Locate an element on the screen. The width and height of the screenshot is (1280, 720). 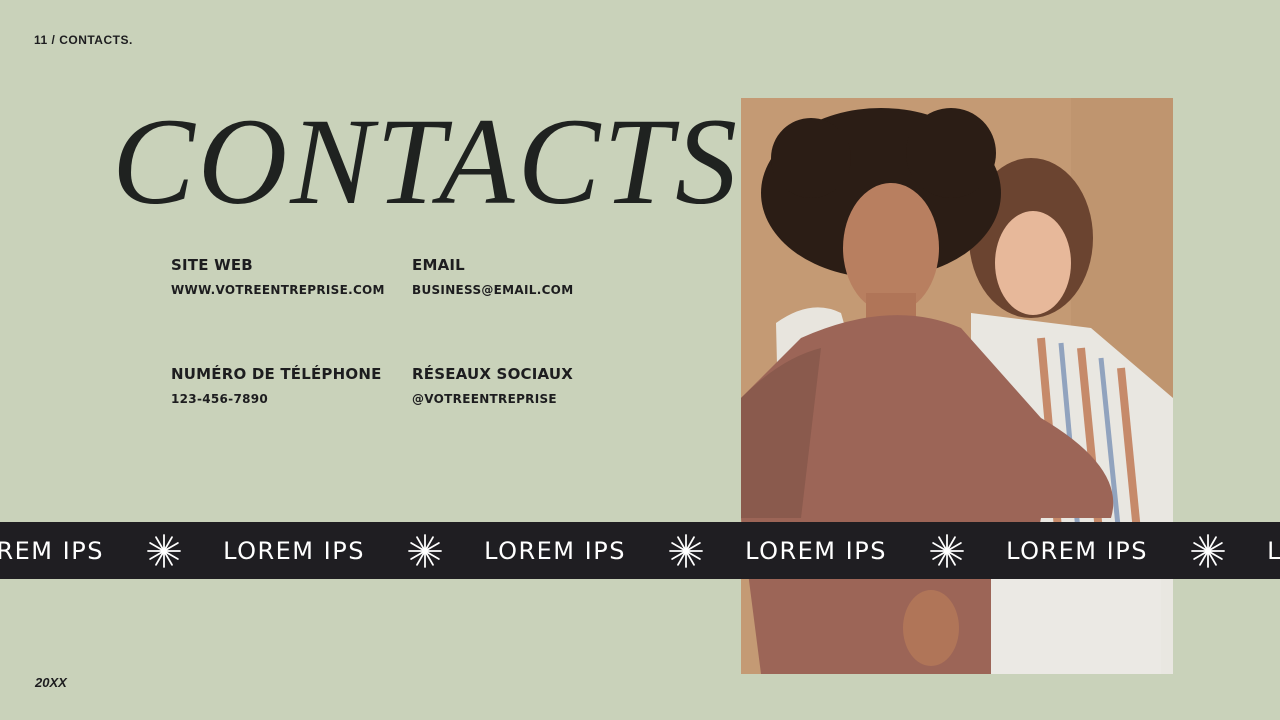
website-heading: SITE WEB is located at coordinates (212, 265).